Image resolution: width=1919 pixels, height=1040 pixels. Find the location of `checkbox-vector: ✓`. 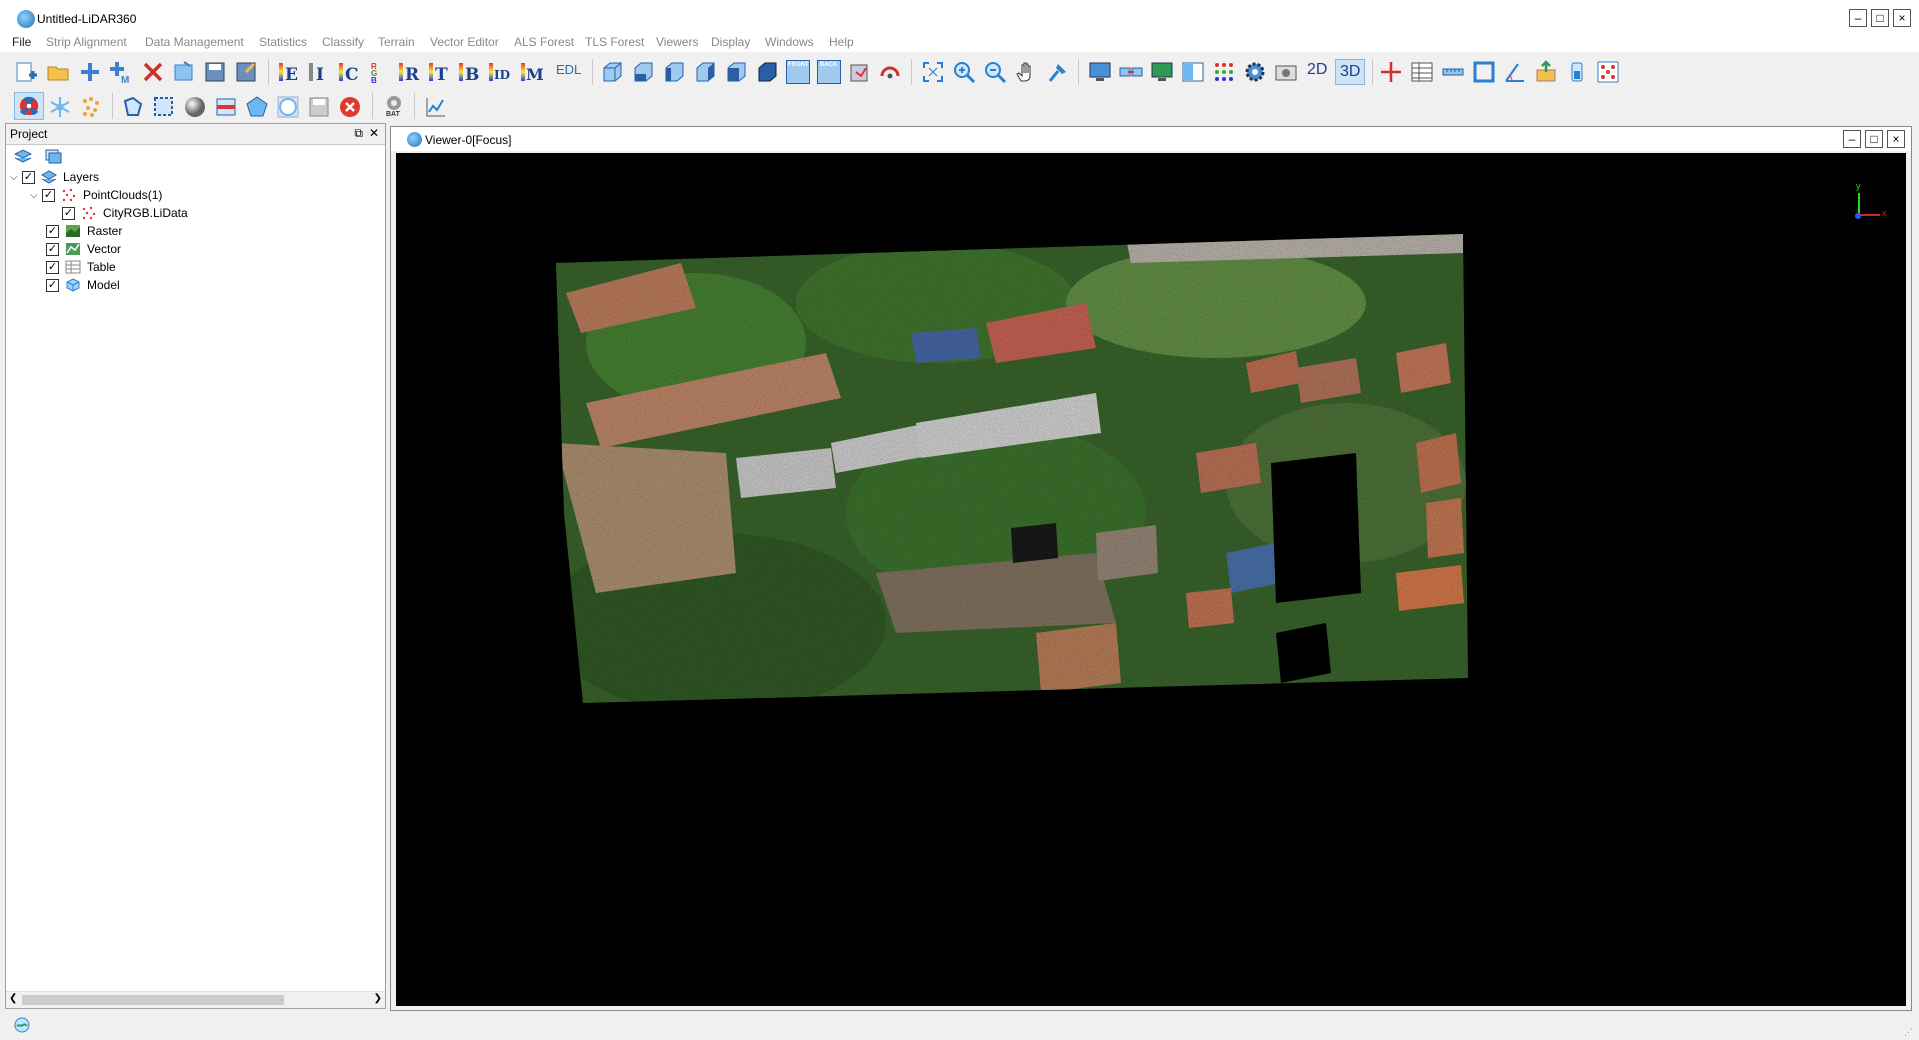

checkbox-vector: ✓ is located at coordinates (52, 249).